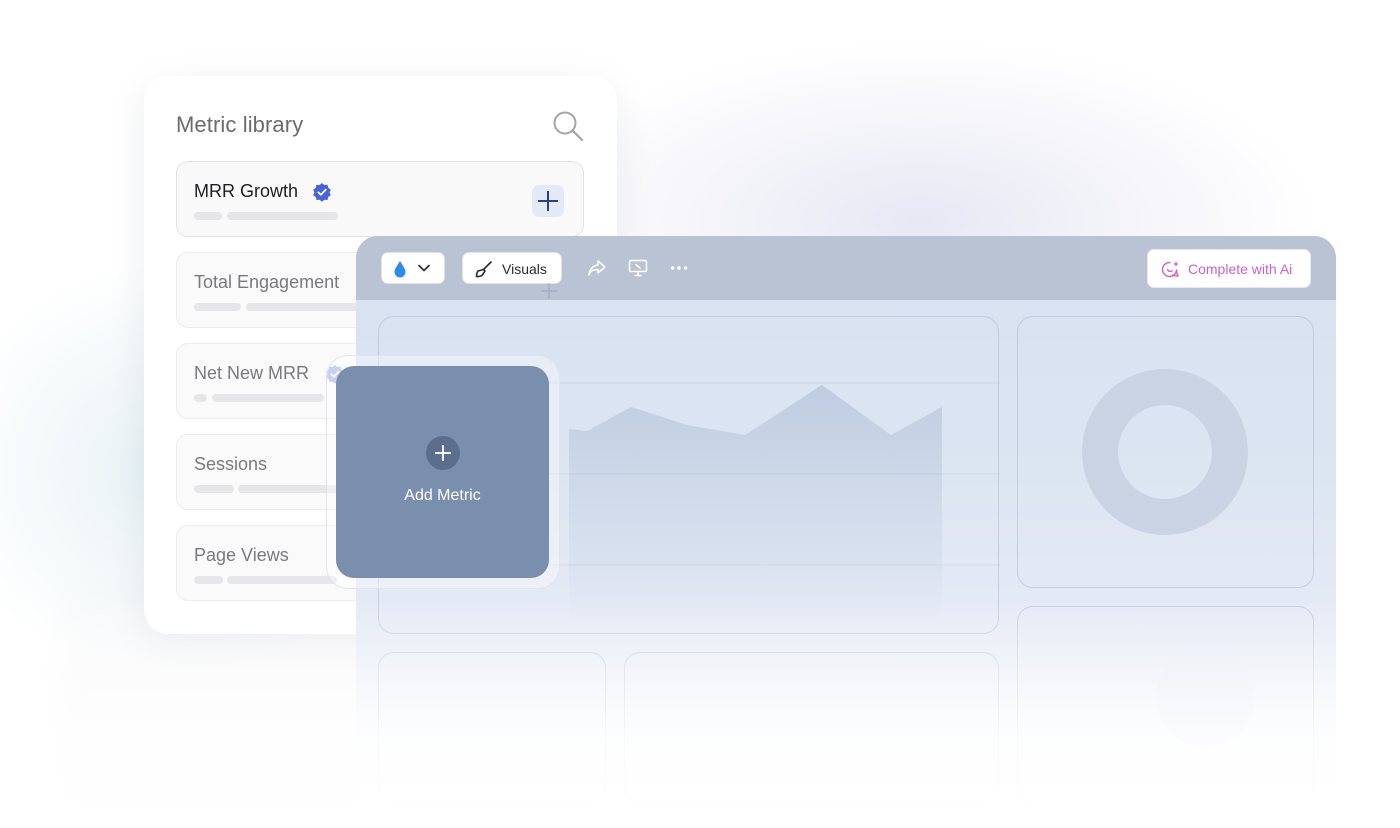  I want to click on verified-badge-icon, so click(322, 192).